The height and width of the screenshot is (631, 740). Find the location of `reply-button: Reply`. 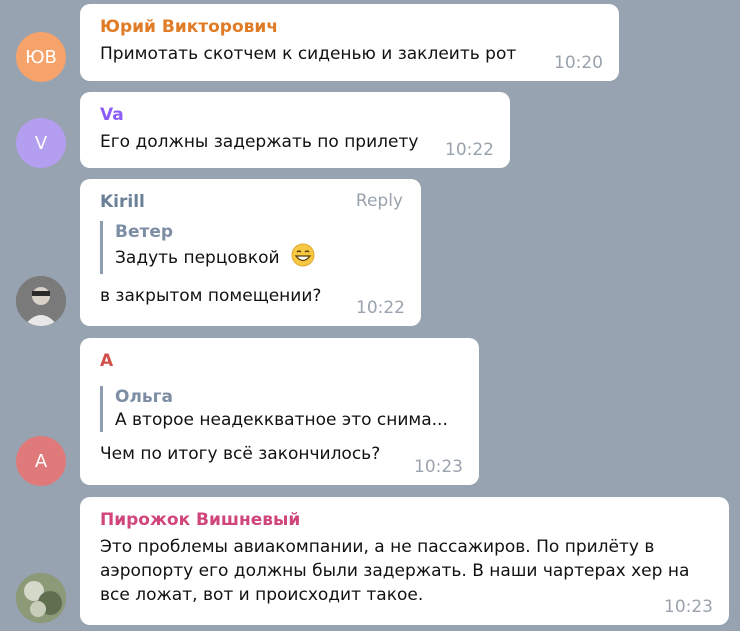

reply-button: Reply is located at coordinates (379, 201).